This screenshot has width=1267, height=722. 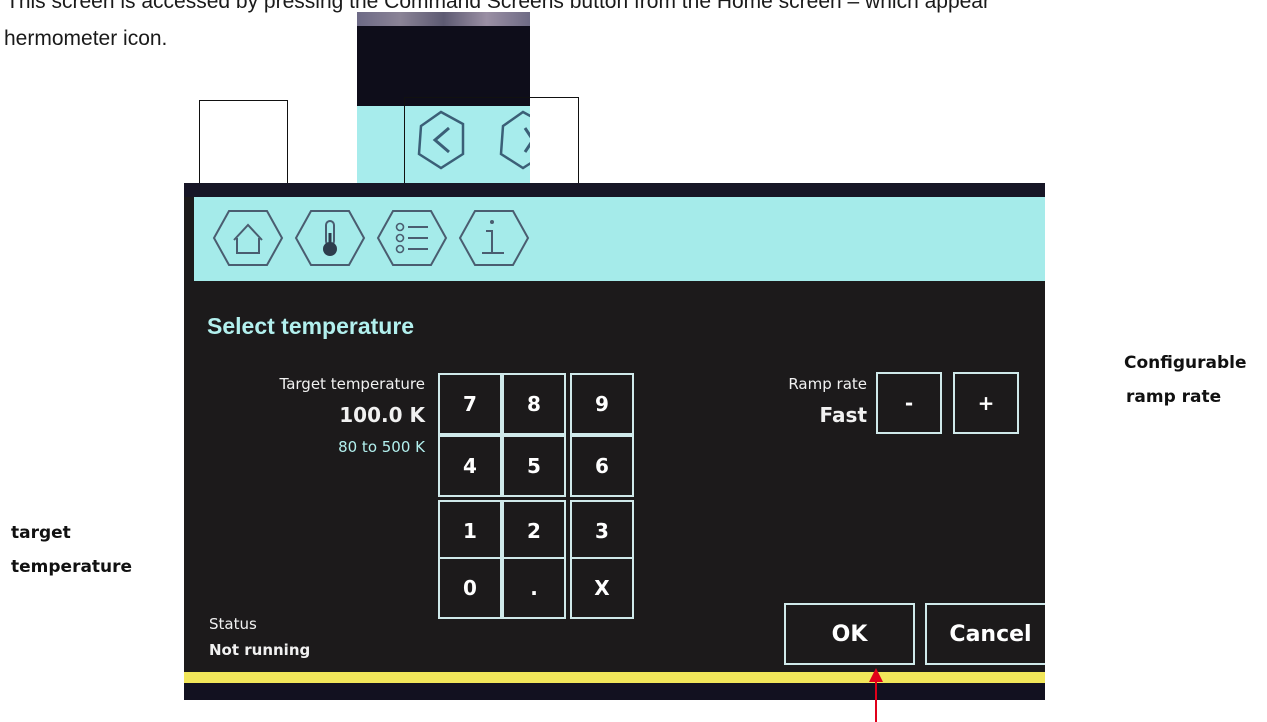 What do you see at coordinates (470, 404) in the screenshot?
I see `keypad-7: 7` at bounding box center [470, 404].